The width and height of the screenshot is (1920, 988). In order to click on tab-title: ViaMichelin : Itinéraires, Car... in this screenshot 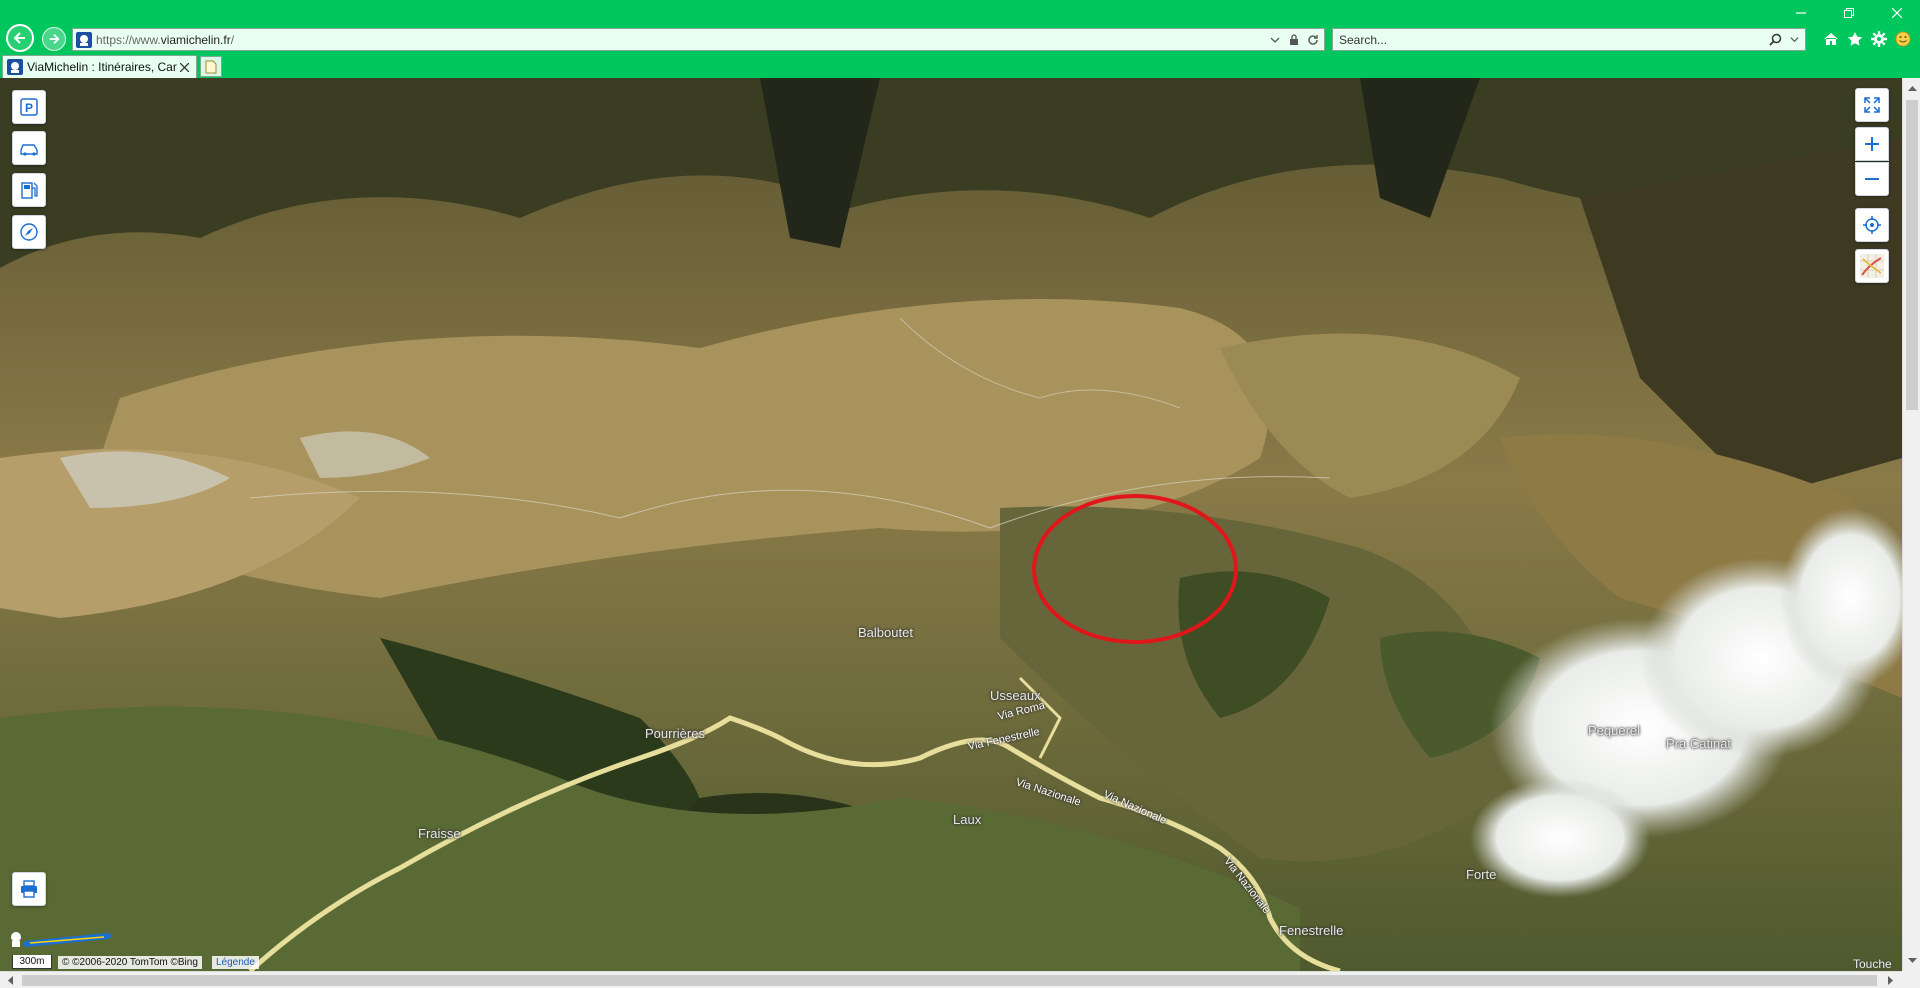, I will do `click(102, 67)`.